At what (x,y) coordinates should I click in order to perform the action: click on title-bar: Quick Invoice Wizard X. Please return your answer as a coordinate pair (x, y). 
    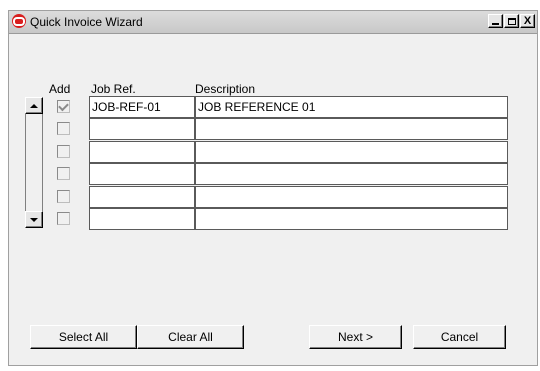
    Looking at the image, I should click on (273, 22).